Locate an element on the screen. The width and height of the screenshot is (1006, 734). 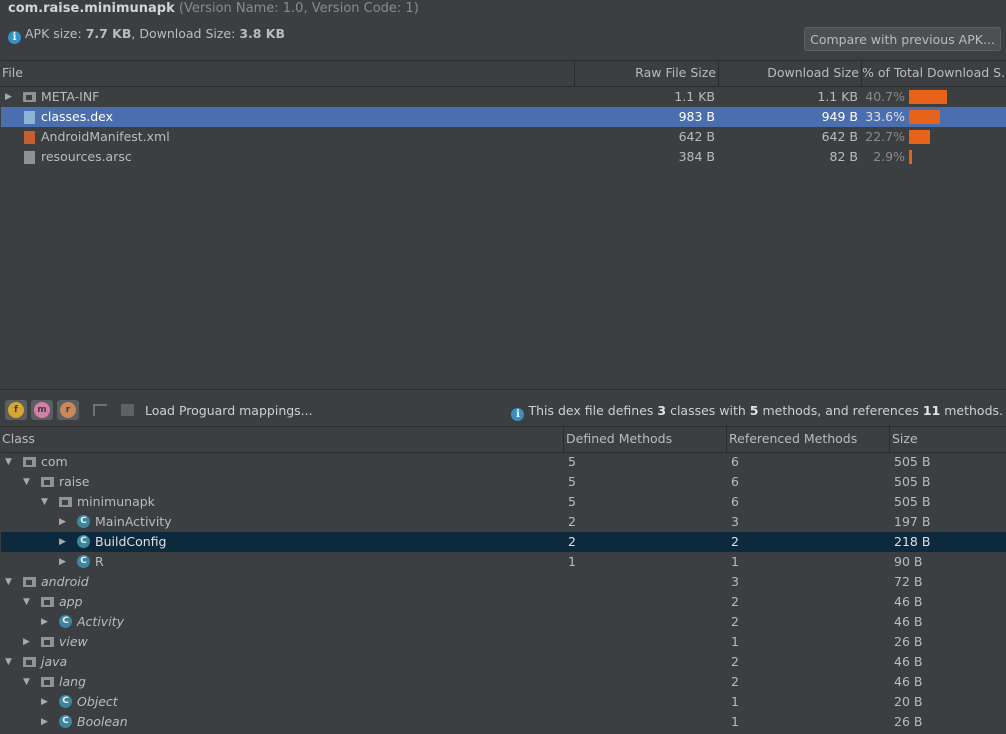
column-raw-size: Raw File Size is located at coordinates (647, 73).